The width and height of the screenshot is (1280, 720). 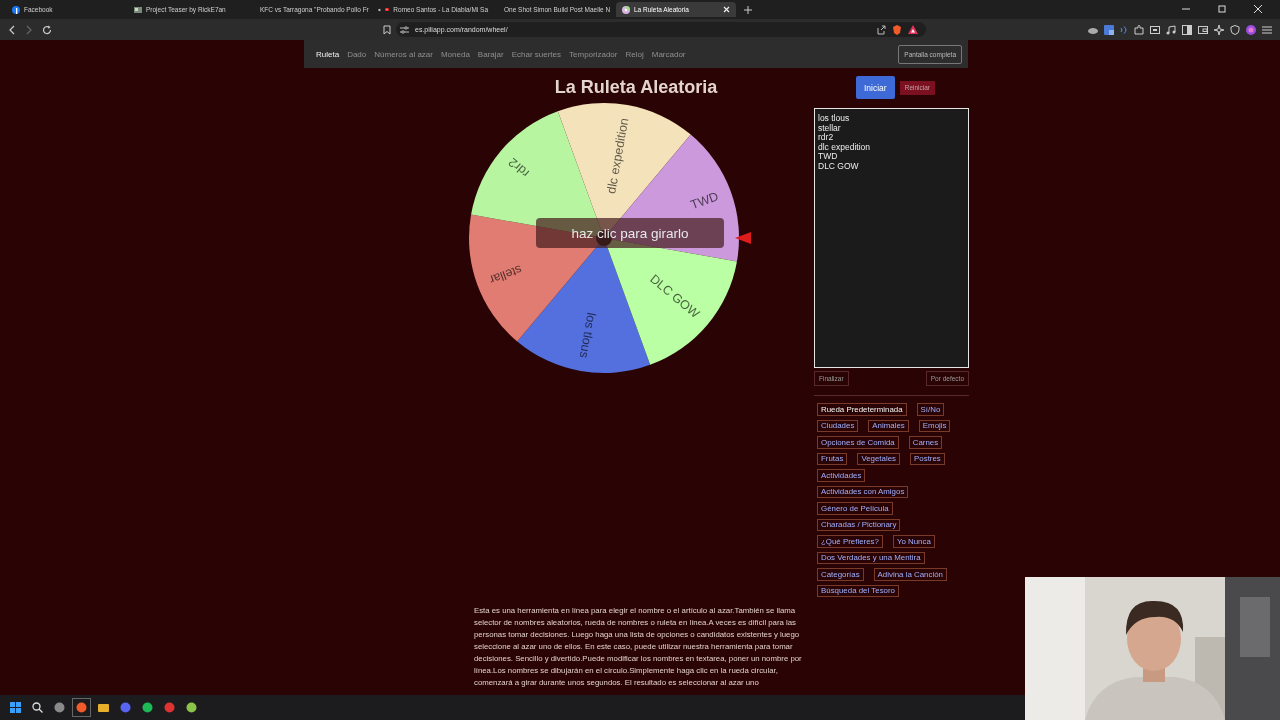 I want to click on wheel-label: stellar, so click(x=505, y=274).